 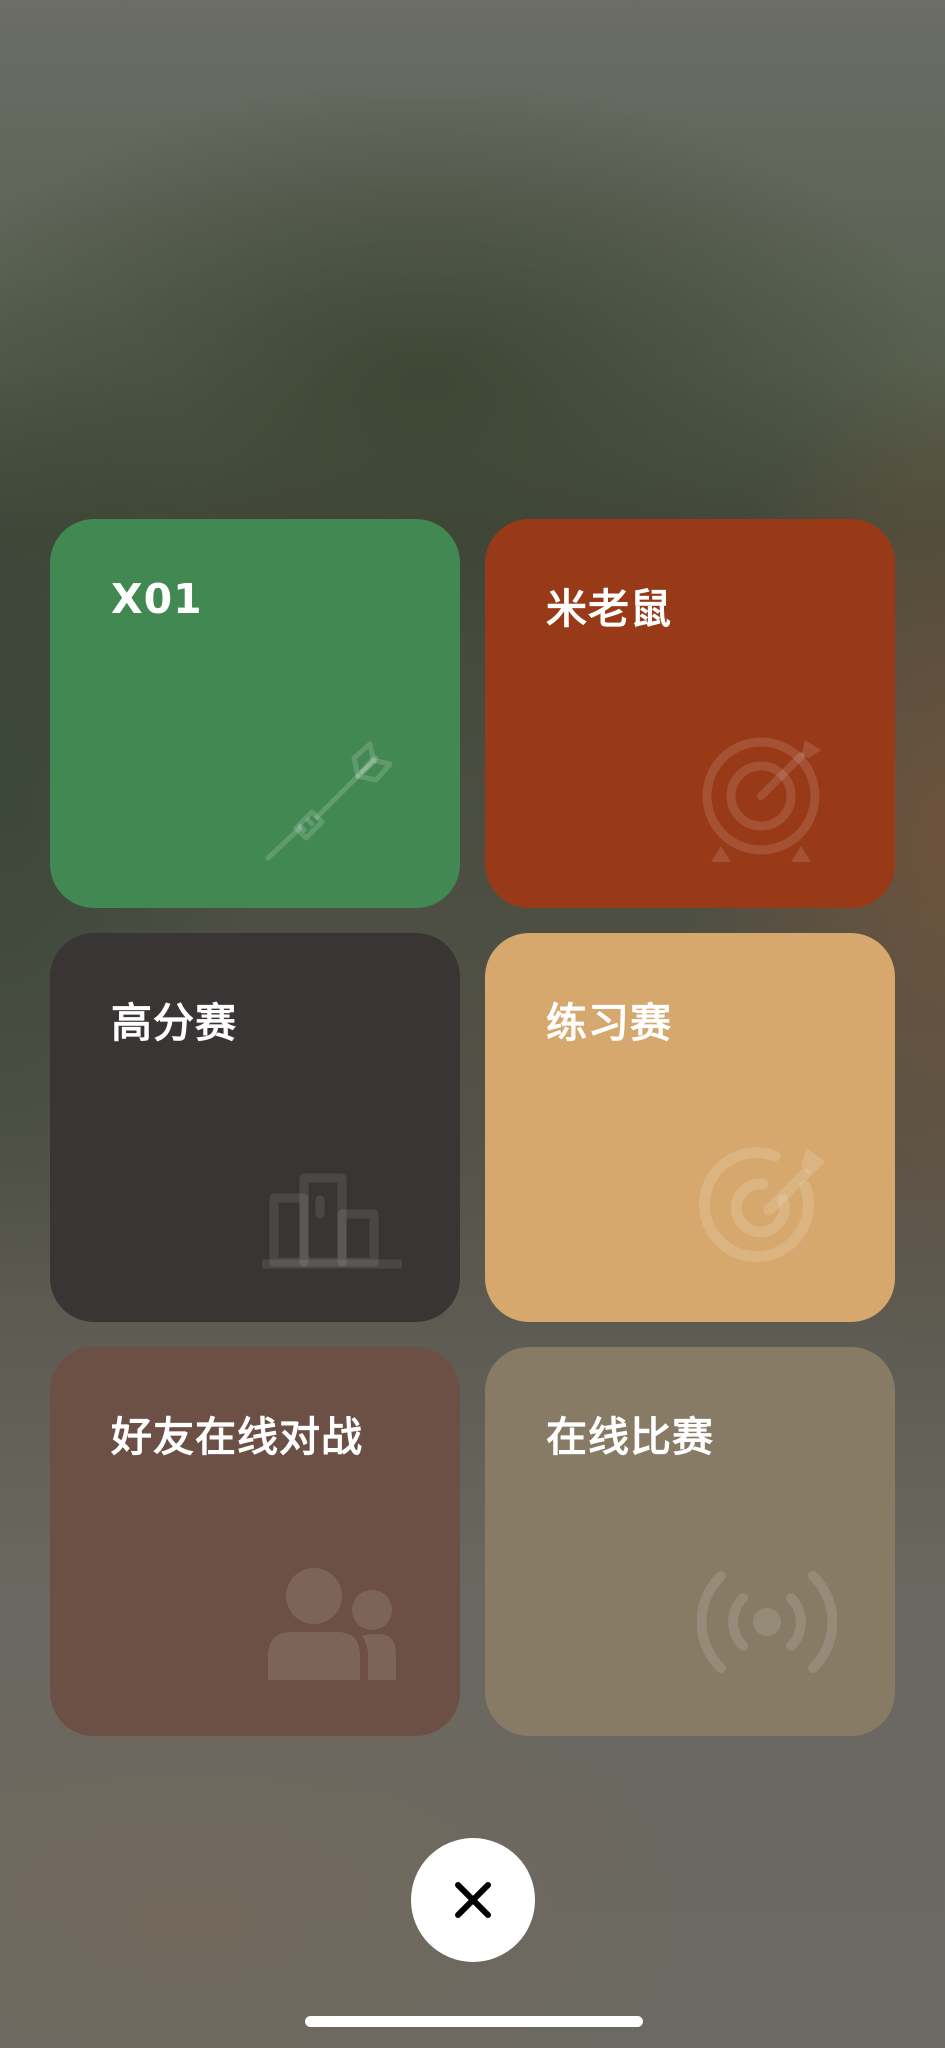 I want to click on close-button, so click(x=473, y=1900).